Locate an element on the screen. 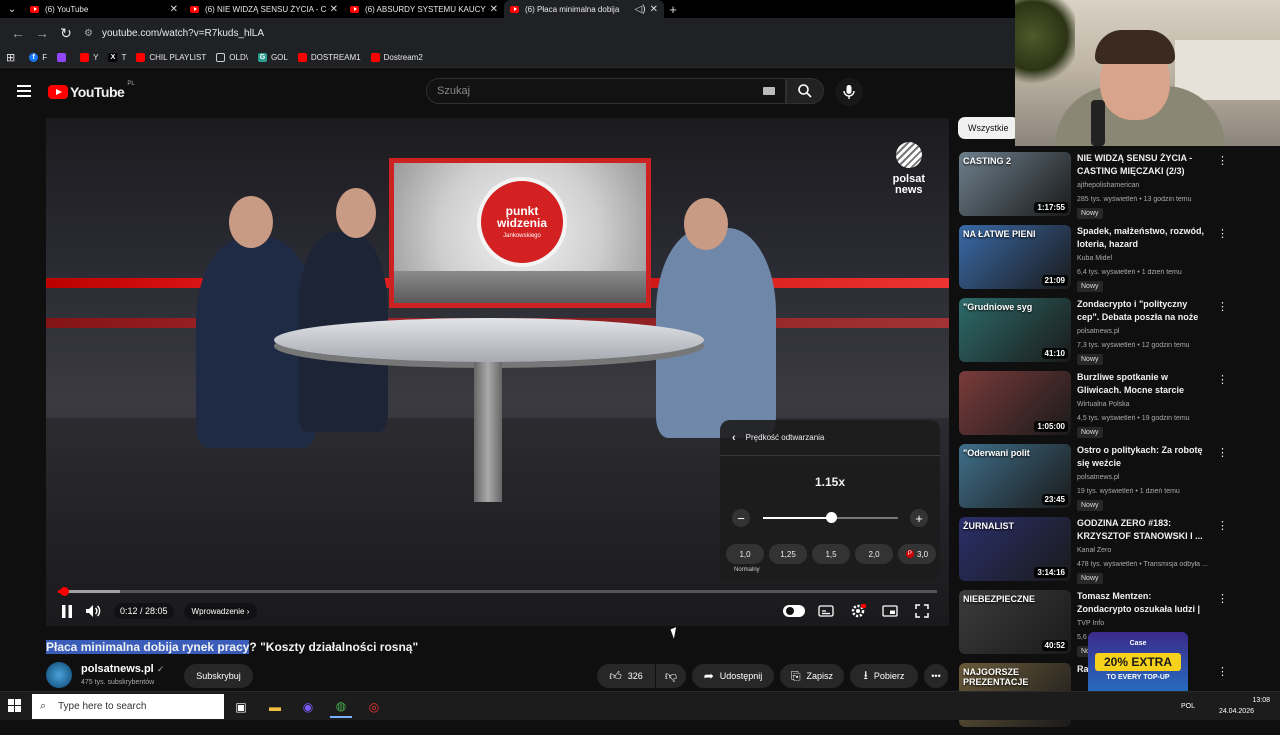  bookmark-y: Y is located at coordinates (89, 57).